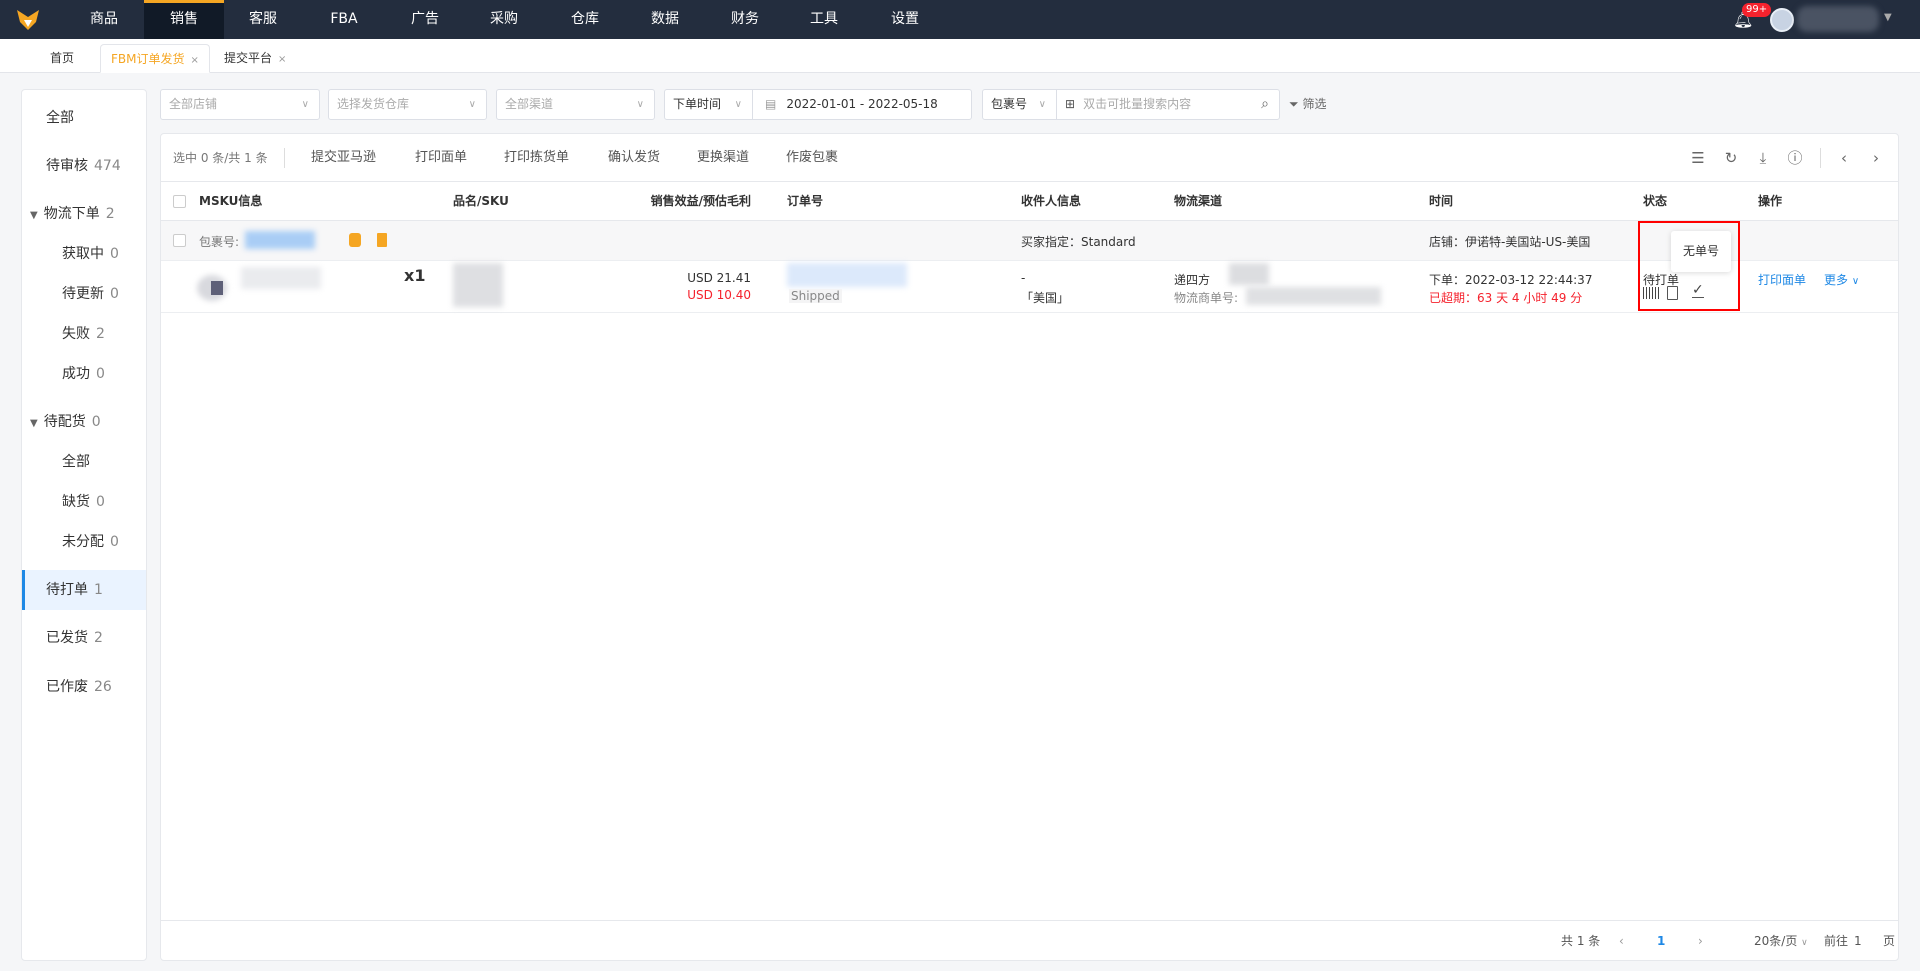 This screenshot has width=1920, height=971. I want to click on goto-page-input: 1, so click(1858, 941).